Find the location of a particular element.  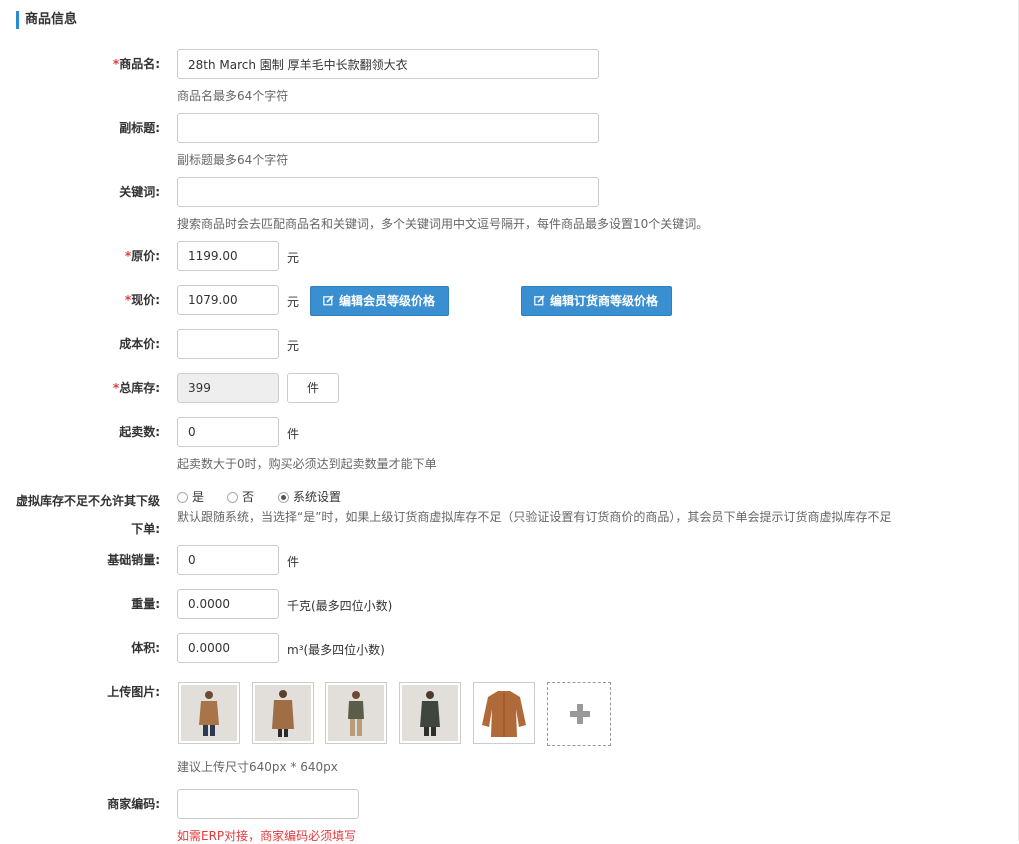

current-price-unit: 元 is located at coordinates (293, 302).